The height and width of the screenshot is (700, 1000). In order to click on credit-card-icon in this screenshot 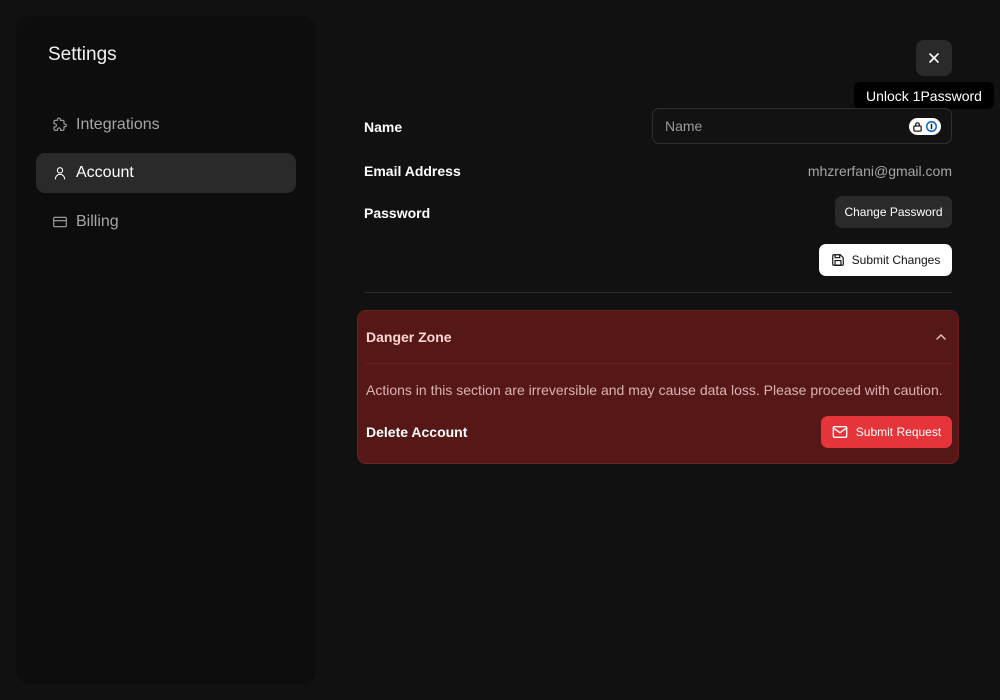, I will do `click(60, 222)`.